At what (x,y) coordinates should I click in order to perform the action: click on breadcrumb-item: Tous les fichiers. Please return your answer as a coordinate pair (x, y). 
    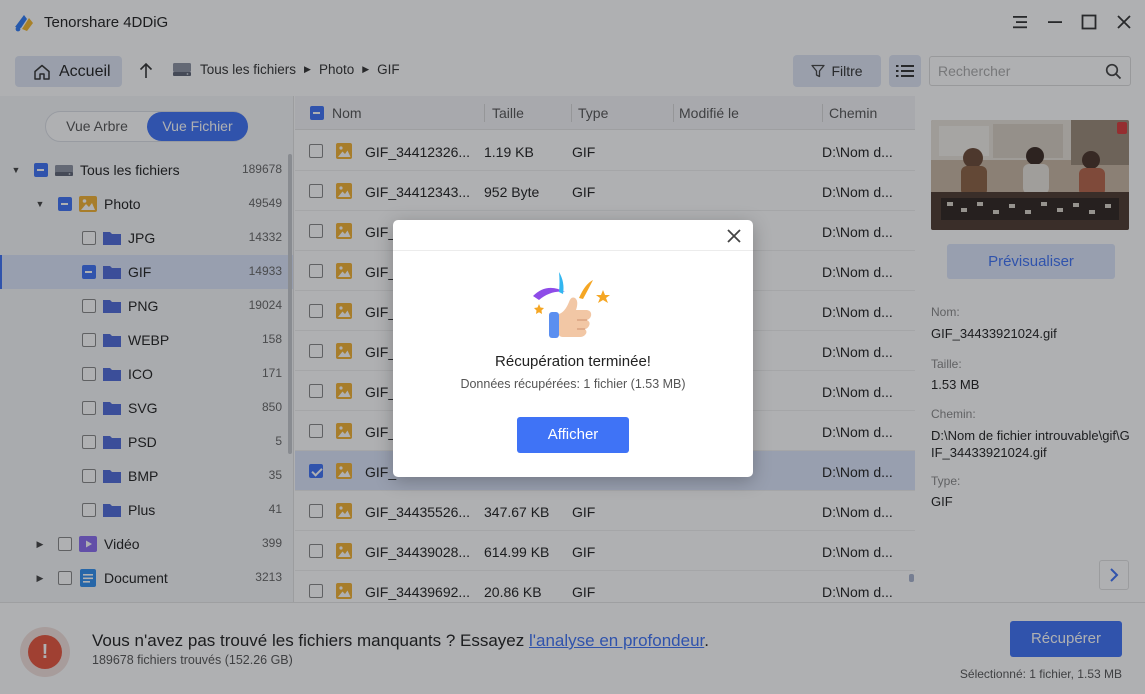
    Looking at the image, I should click on (248, 69).